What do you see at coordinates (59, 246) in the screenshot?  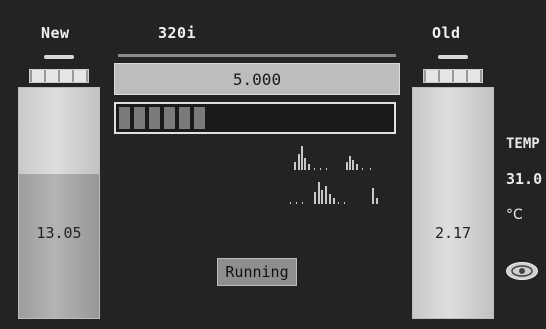 I see `canister-fill` at bounding box center [59, 246].